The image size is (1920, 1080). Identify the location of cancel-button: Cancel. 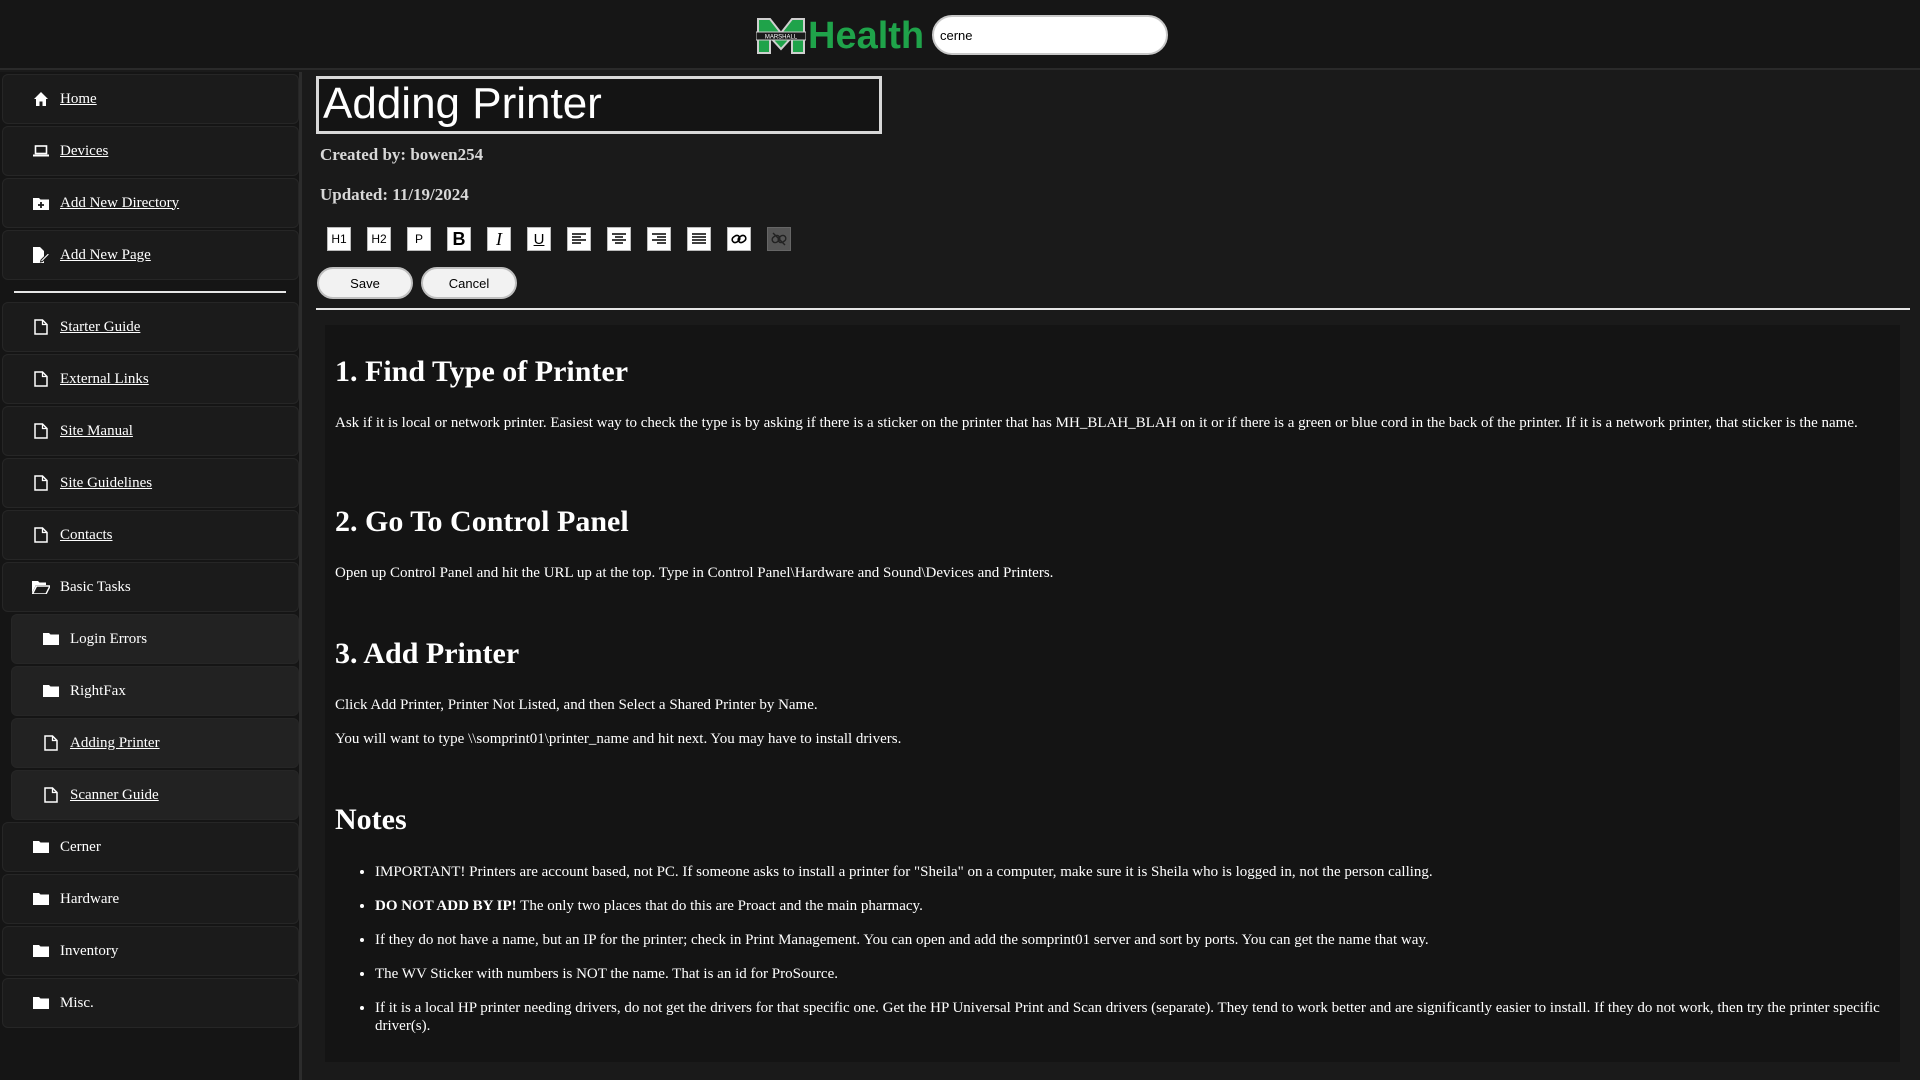
(469, 283).